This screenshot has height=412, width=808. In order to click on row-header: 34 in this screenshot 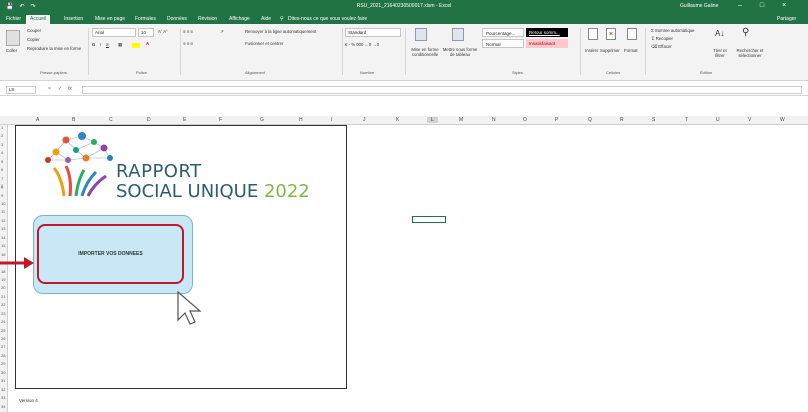, I will do `click(3, 406)`.